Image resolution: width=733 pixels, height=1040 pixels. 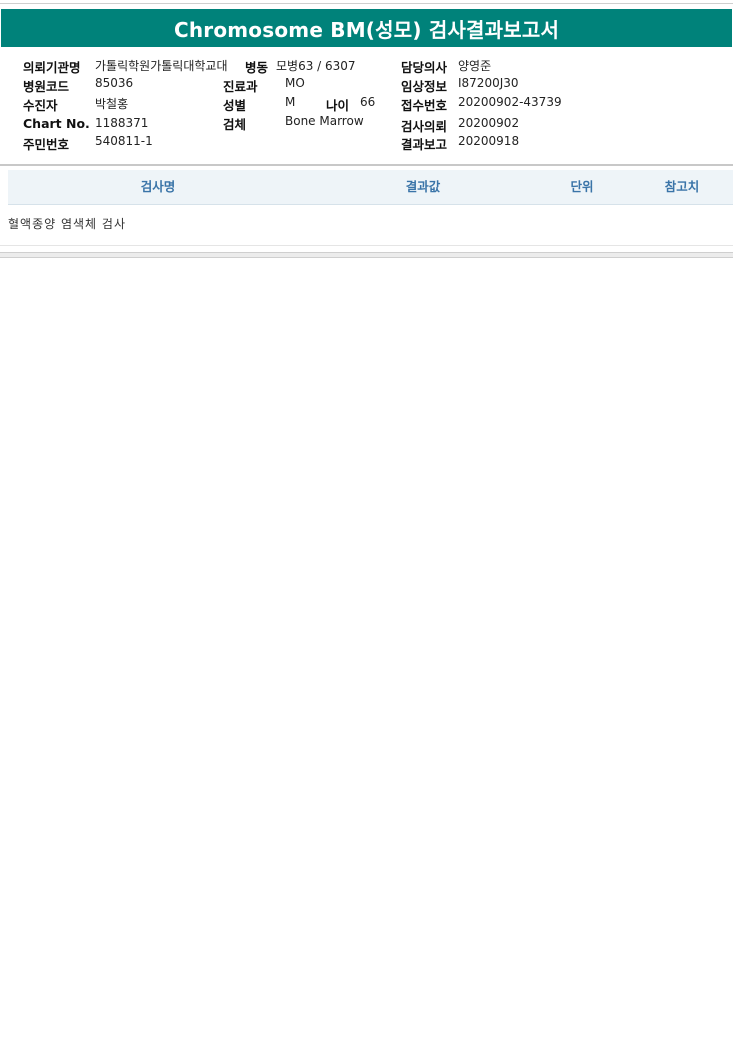 What do you see at coordinates (240, 86) in the screenshot?
I see `department-label: 진료과` at bounding box center [240, 86].